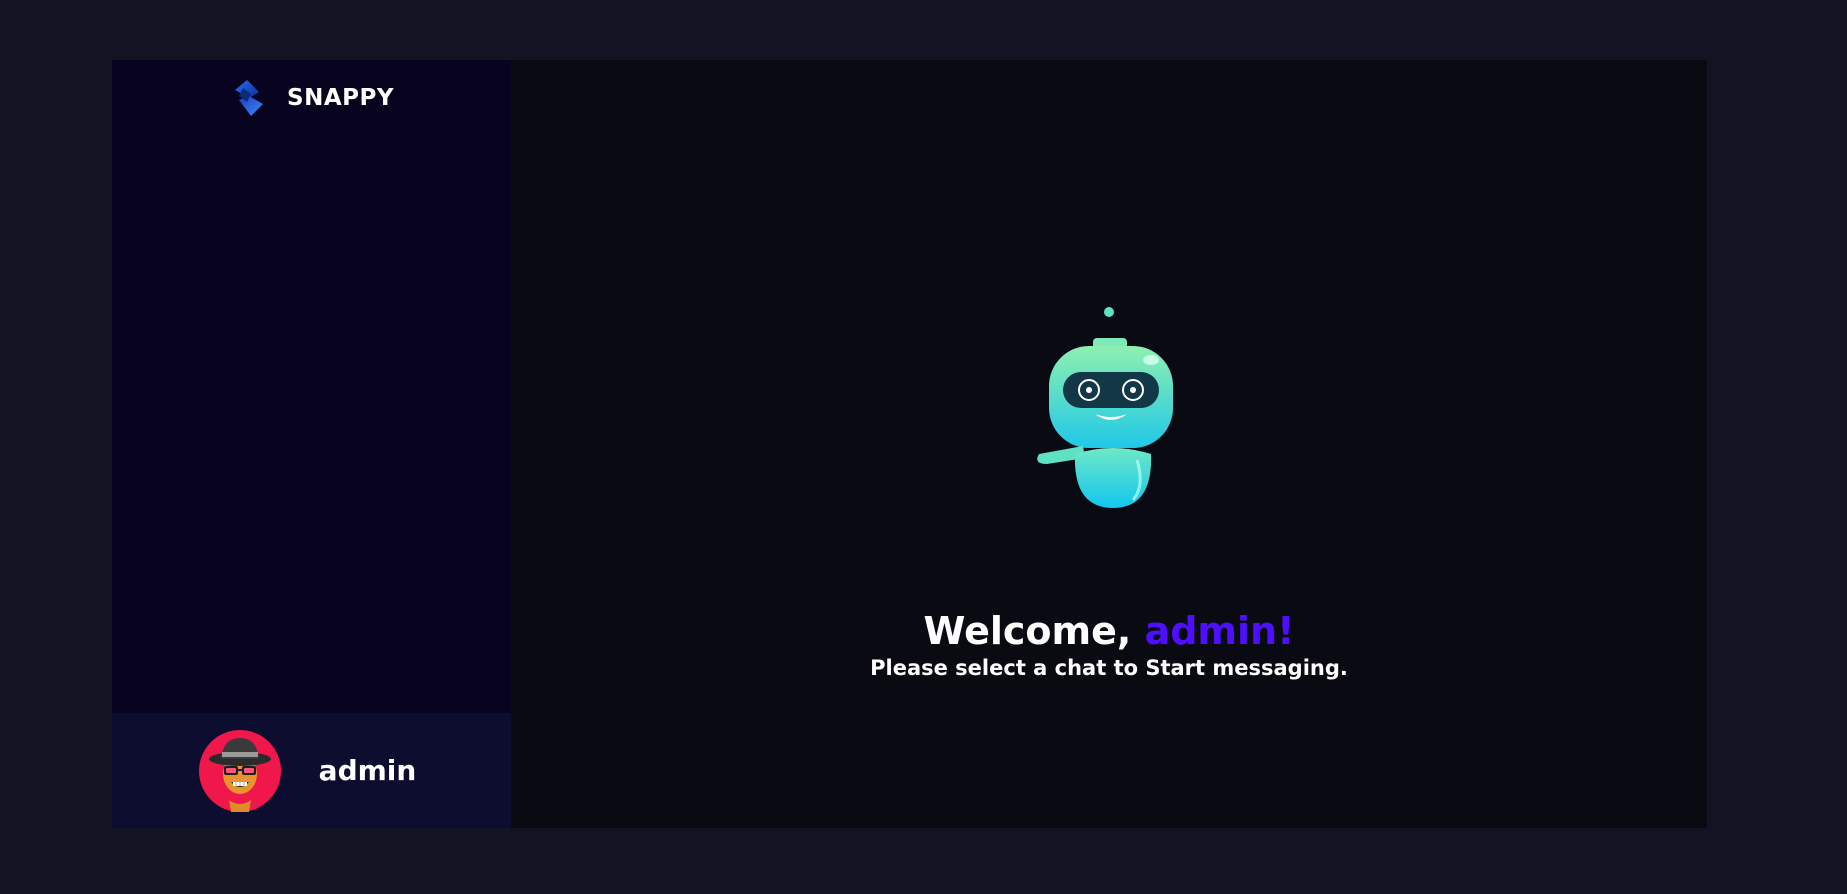 This screenshot has height=894, width=1847. What do you see at coordinates (239, 770) in the screenshot?
I see `user-avatar-icon` at bounding box center [239, 770].